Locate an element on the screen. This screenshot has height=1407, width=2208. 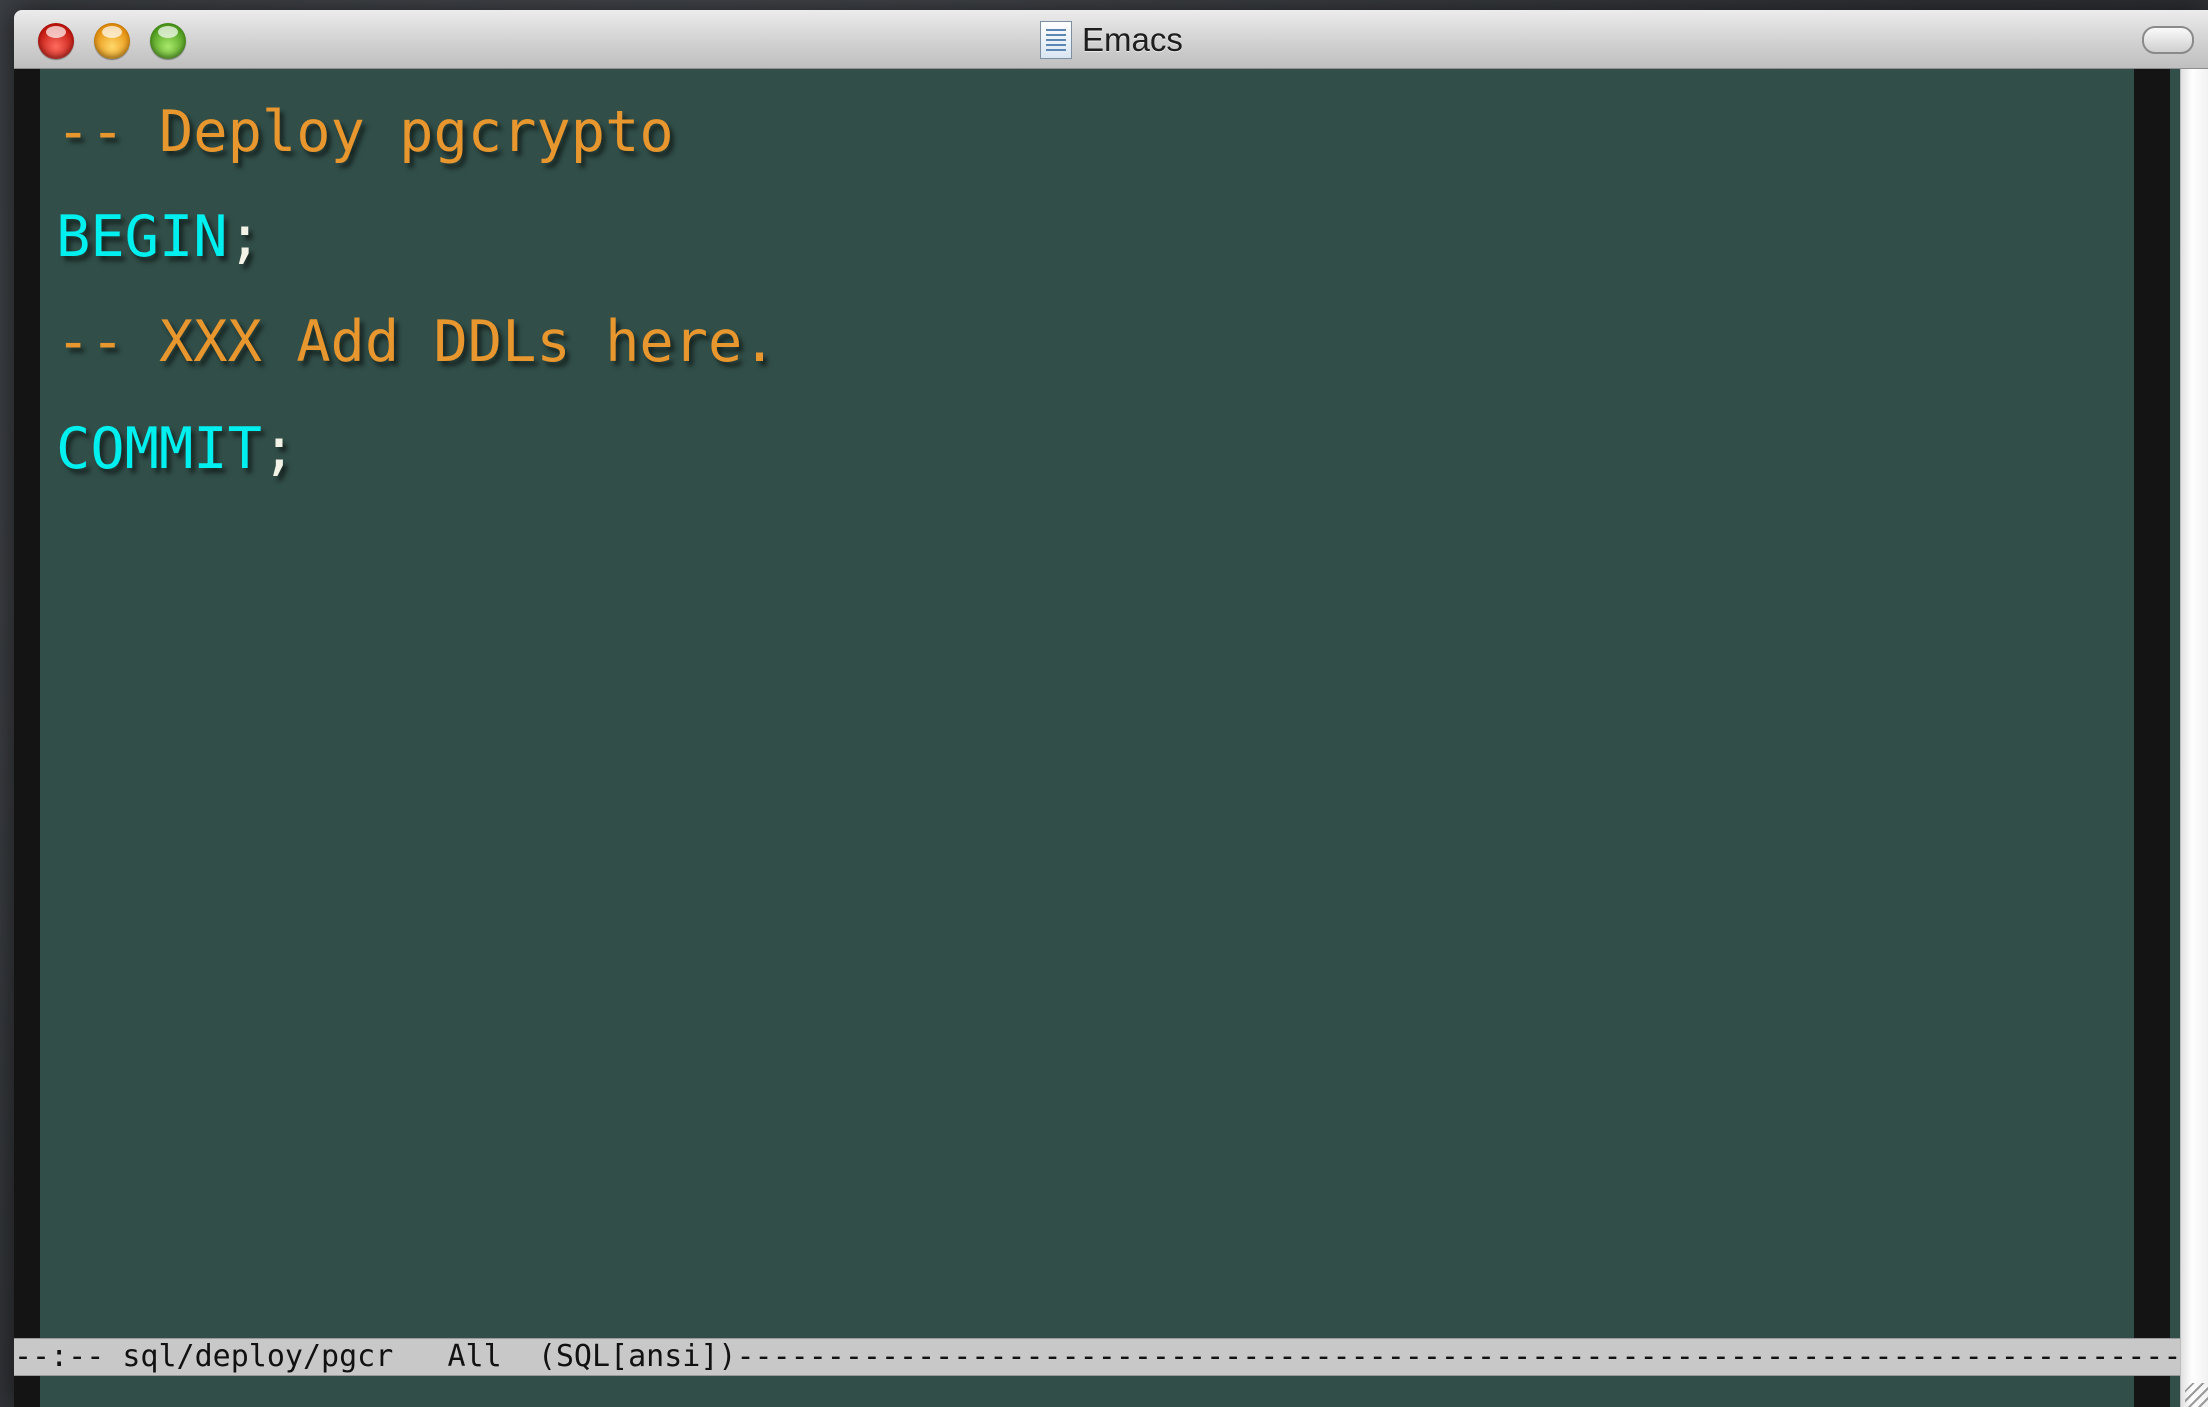
code-line-7: COMMIT; is located at coordinates (176, 449).